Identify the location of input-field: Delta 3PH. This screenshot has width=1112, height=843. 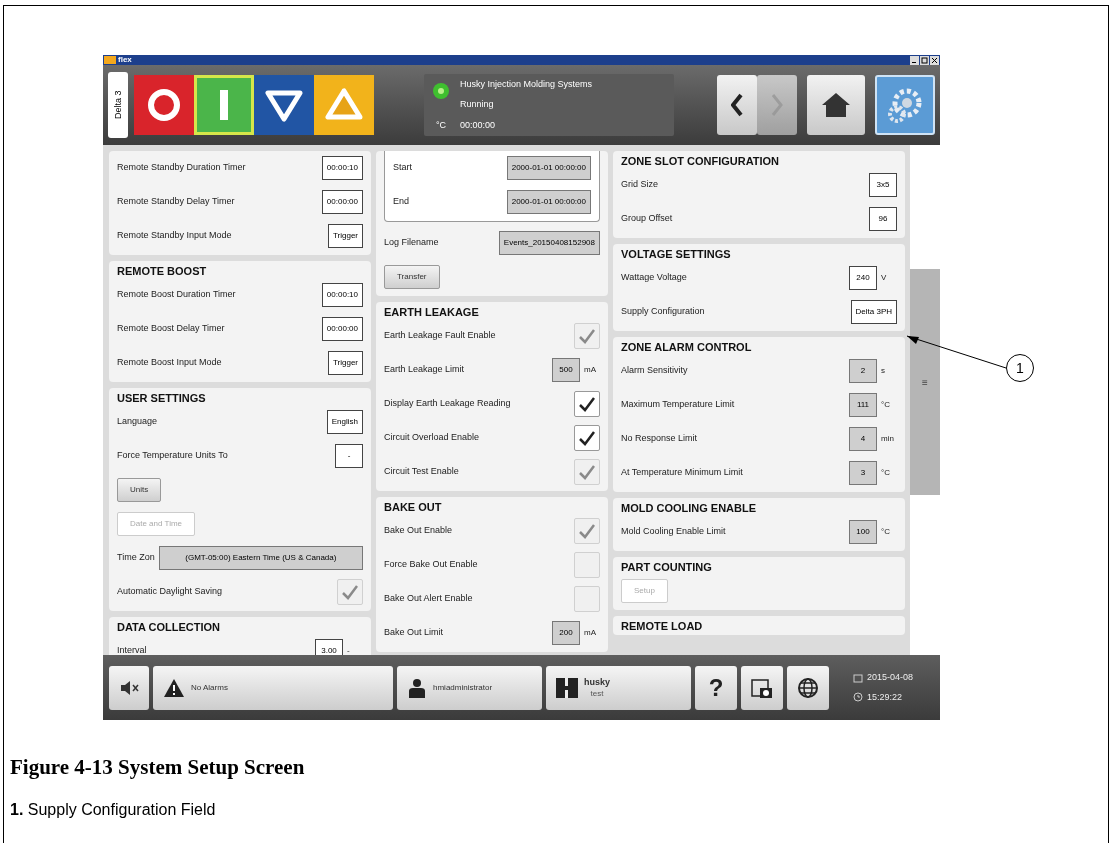
(873, 312).